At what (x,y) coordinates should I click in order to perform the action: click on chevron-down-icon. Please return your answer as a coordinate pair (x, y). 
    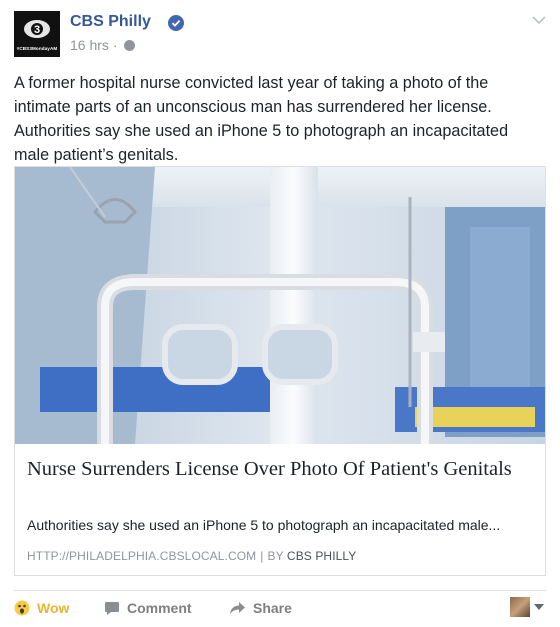
    Looking at the image, I should click on (539, 20).